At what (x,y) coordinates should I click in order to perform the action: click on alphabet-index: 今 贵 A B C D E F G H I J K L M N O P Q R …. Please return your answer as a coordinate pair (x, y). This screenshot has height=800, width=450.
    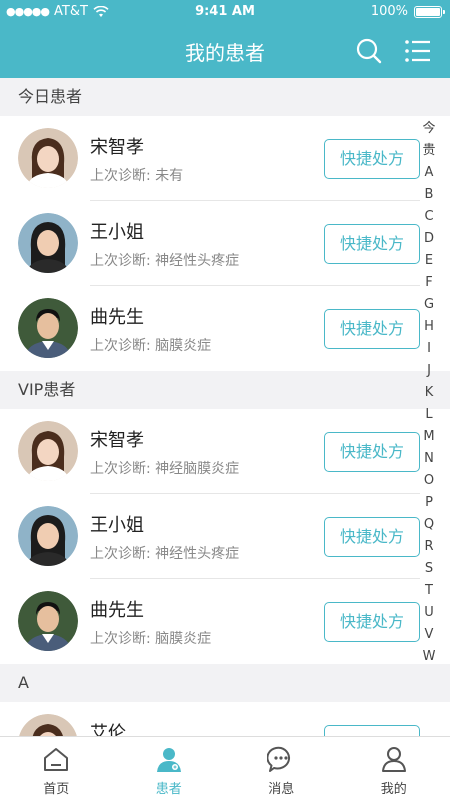
    Looking at the image, I should click on (429, 393).